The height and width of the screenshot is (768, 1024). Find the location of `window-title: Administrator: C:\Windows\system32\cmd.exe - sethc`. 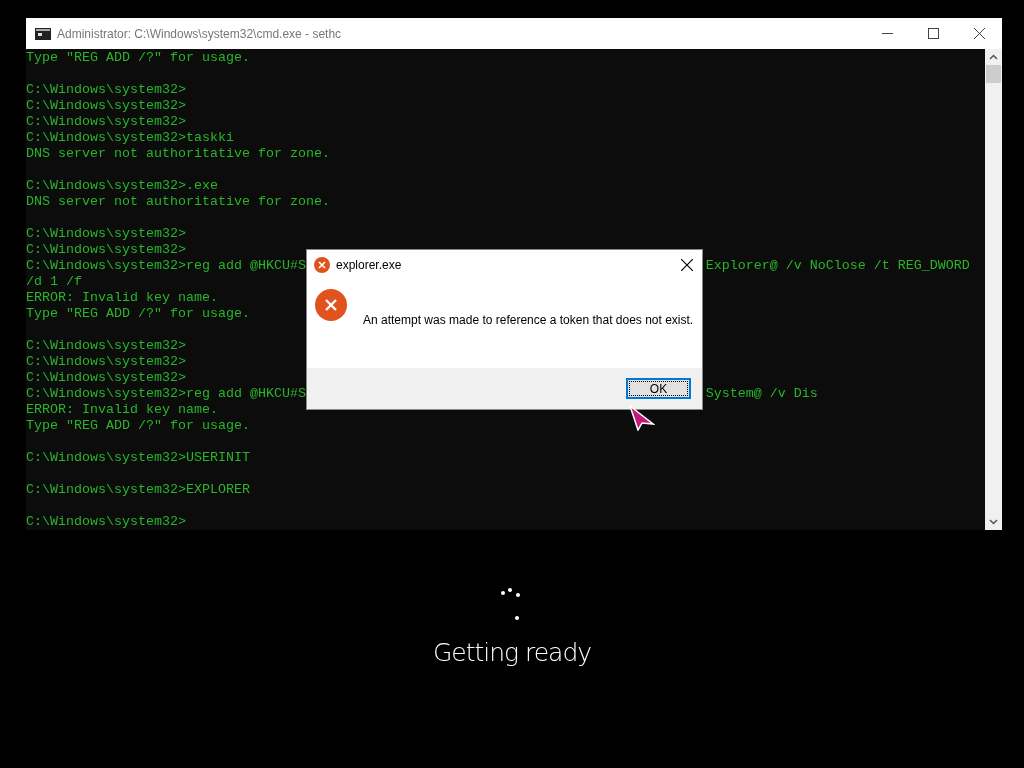

window-title: Administrator: C:\Windows\system32\cmd.exe - sethc is located at coordinates (199, 34).